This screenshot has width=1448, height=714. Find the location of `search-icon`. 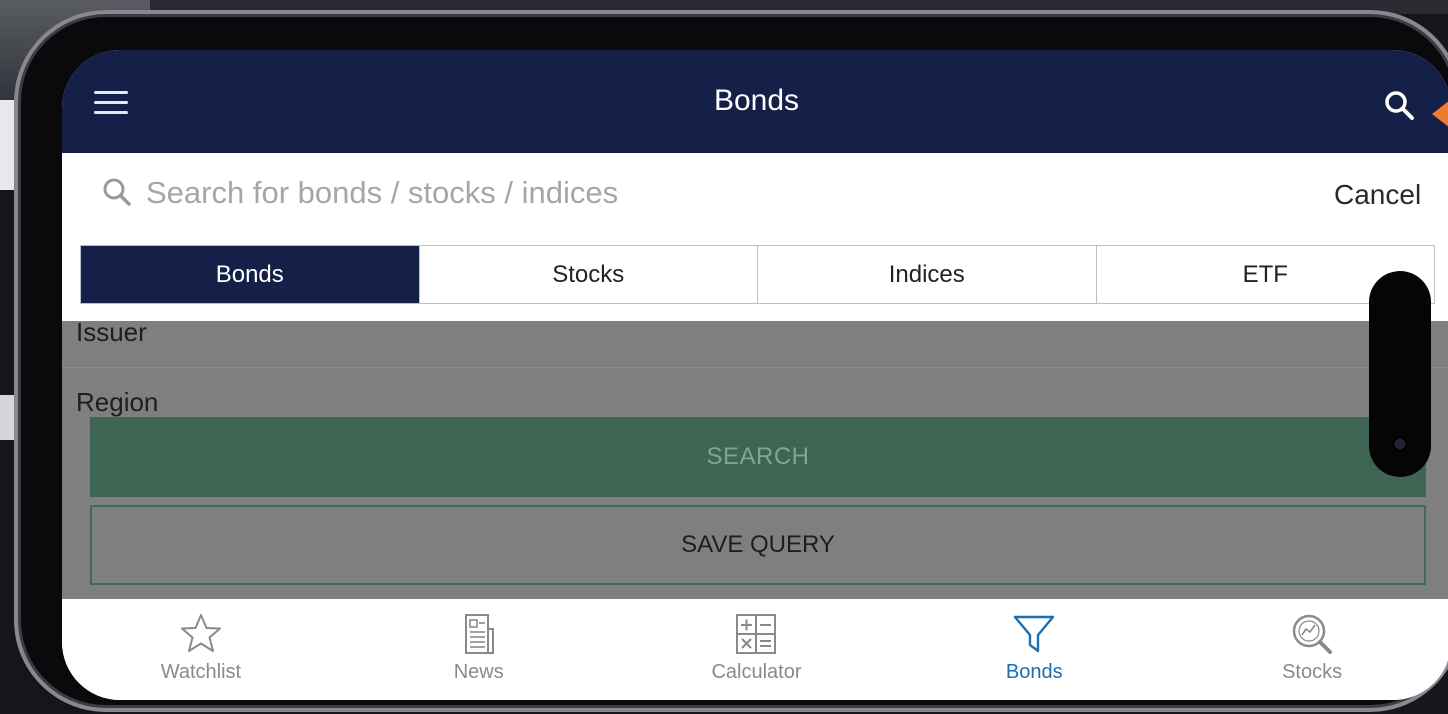

search-icon is located at coordinates (1399, 105).